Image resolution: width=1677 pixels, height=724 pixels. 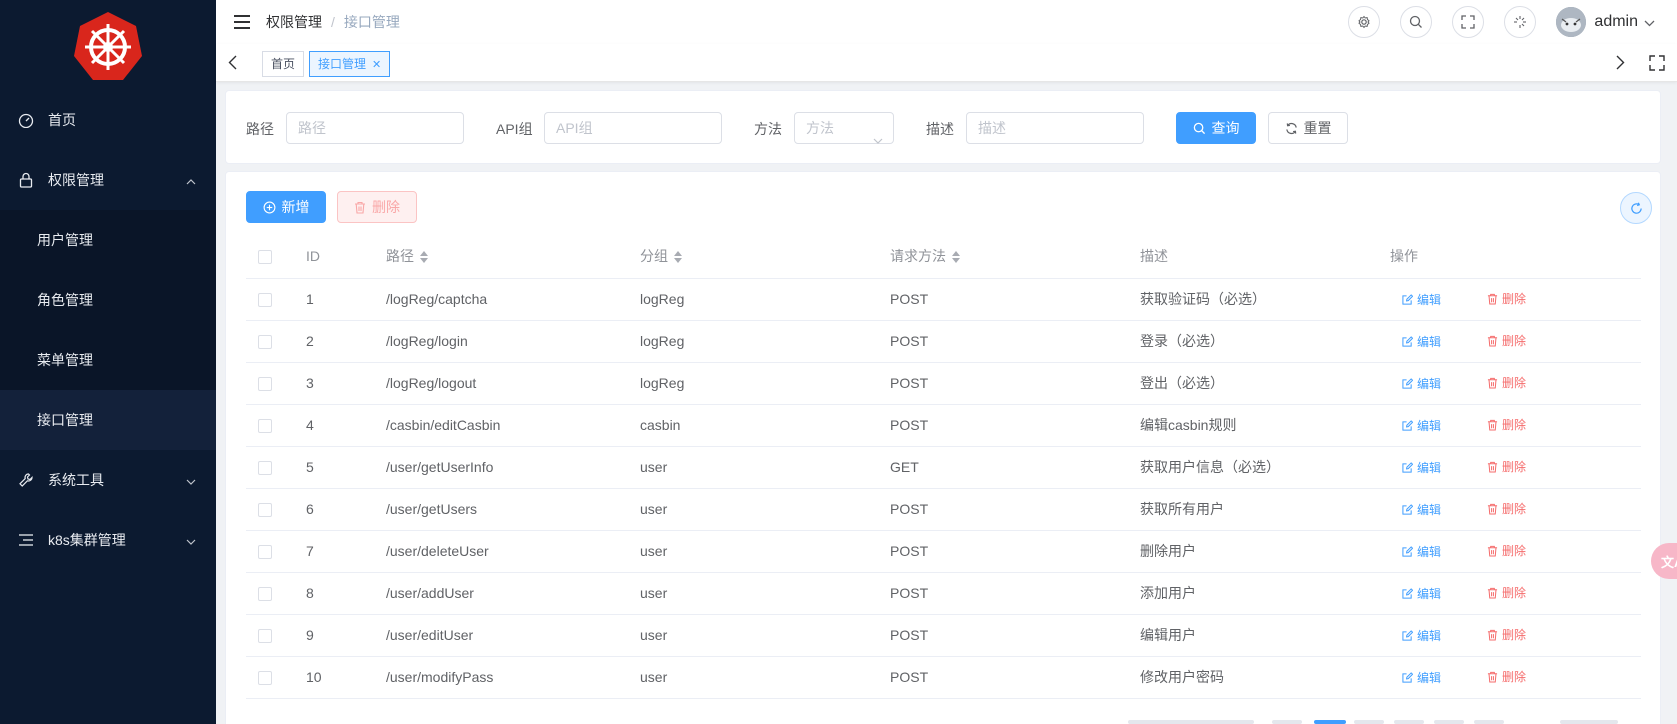 What do you see at coordinates (1225, 128) in the screenshot?
I see `button-label: 查询` at bounding box center [1225, 128].